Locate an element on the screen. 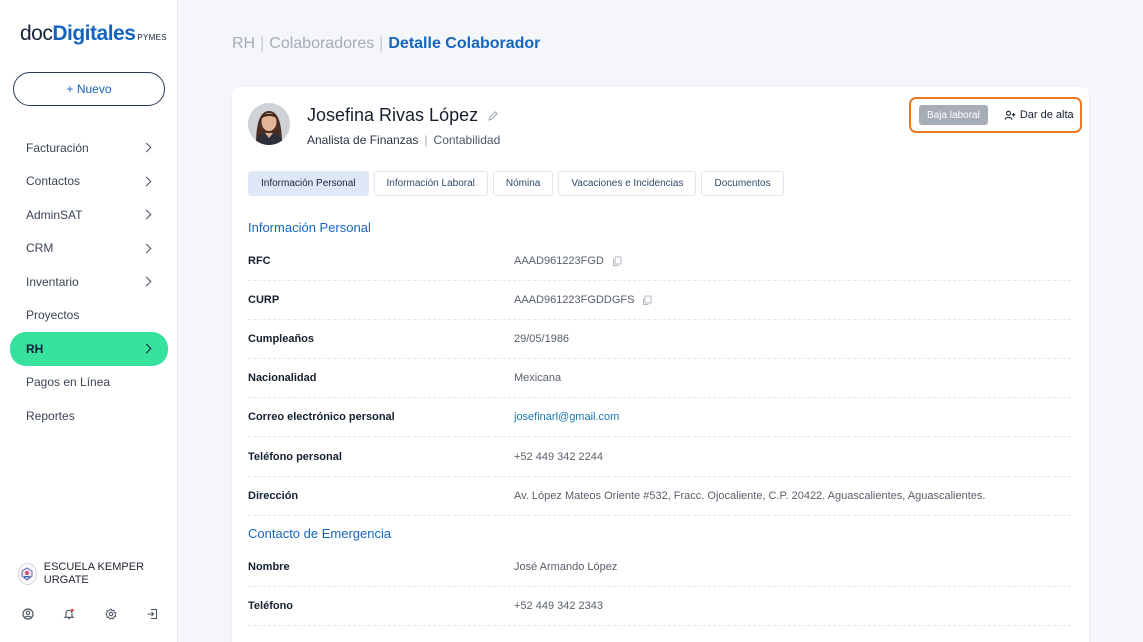 This screenshot has height=642, width=1143. info-value: +52 449 342 2343 is located at coordinates (559, 606).